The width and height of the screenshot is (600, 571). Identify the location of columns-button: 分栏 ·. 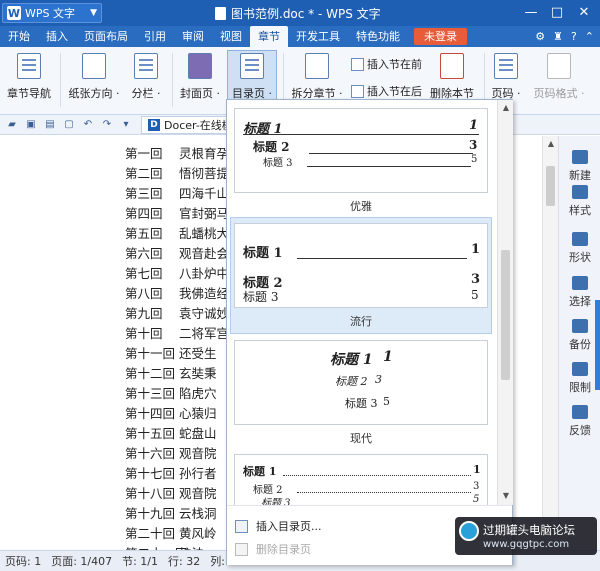
(146, 80).